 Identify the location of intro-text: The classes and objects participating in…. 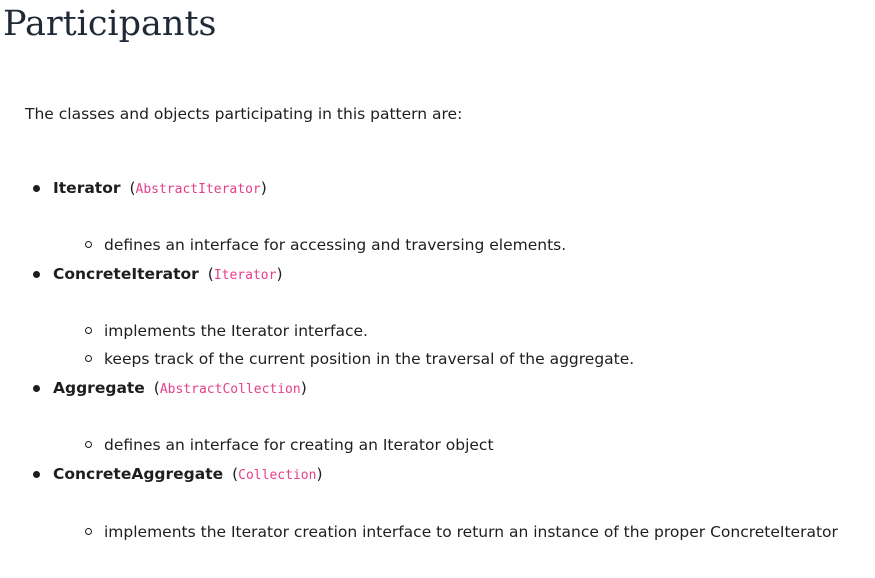
(244, 114).